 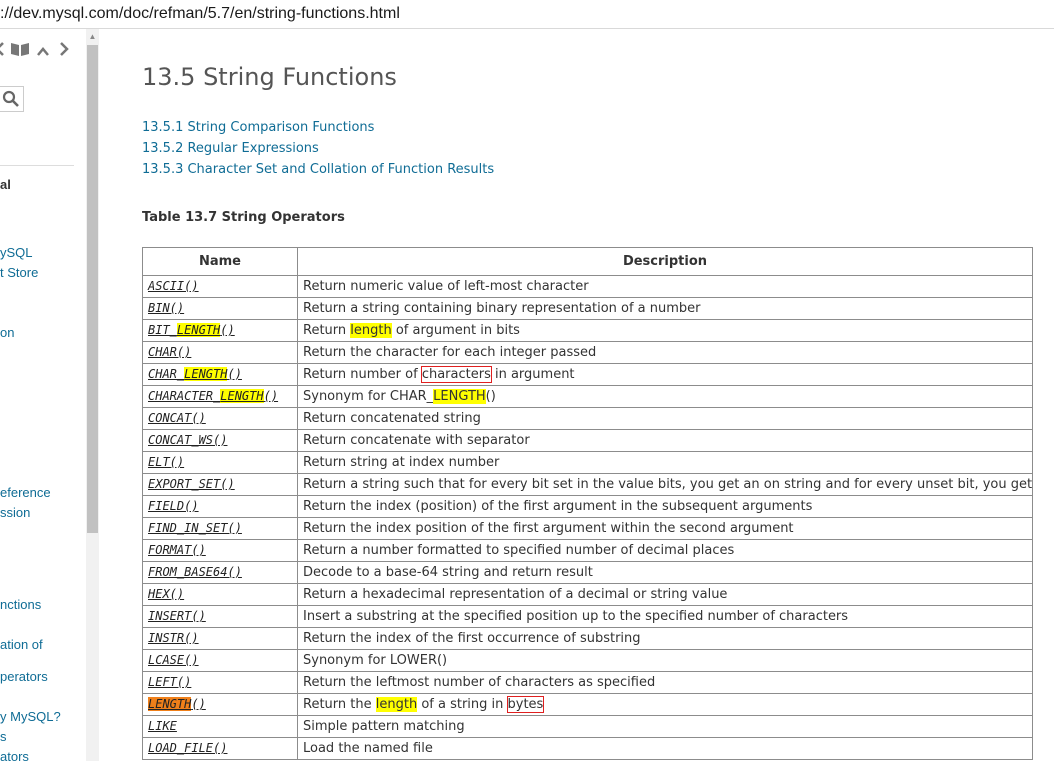 What do you see at coordinates (243, 217) in the screenshot?
I see `table-caption: Table 13.7 String Operators` at bounding box center [243, 217].